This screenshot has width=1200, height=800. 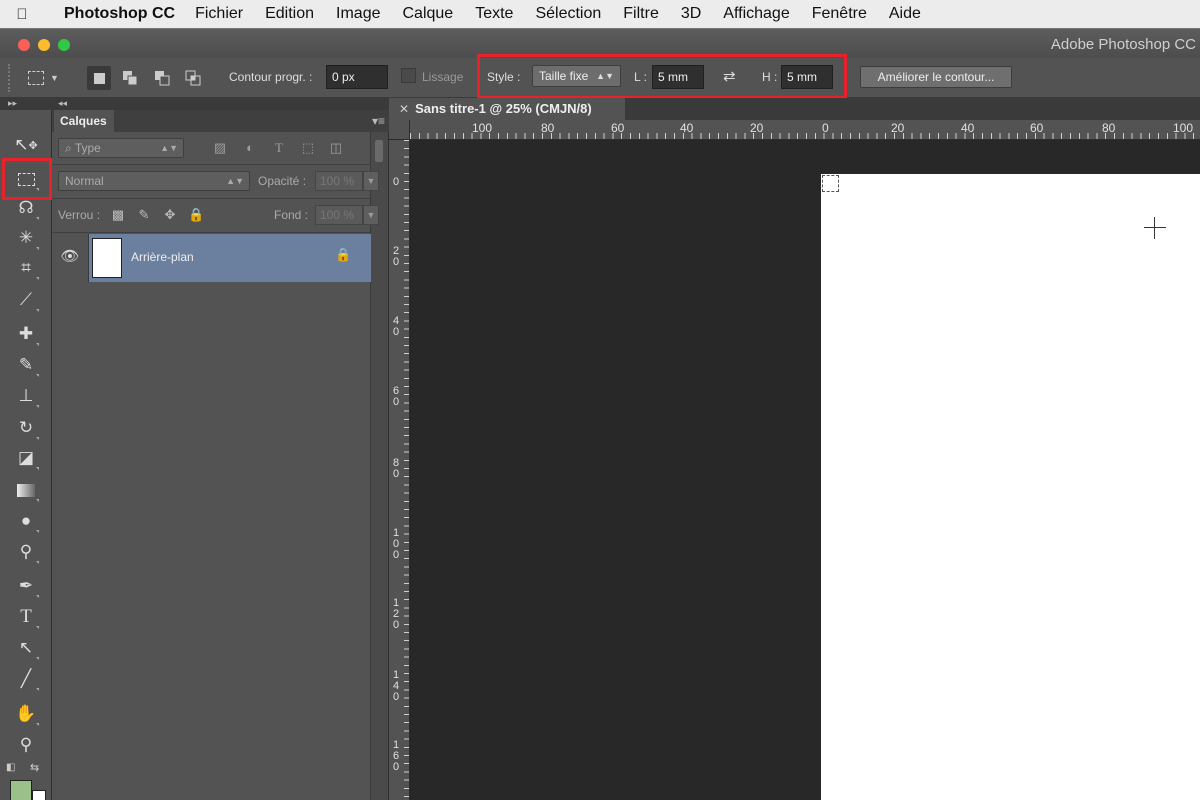 I want to click on feather-input: 0 px, so click(x=357, y=77).